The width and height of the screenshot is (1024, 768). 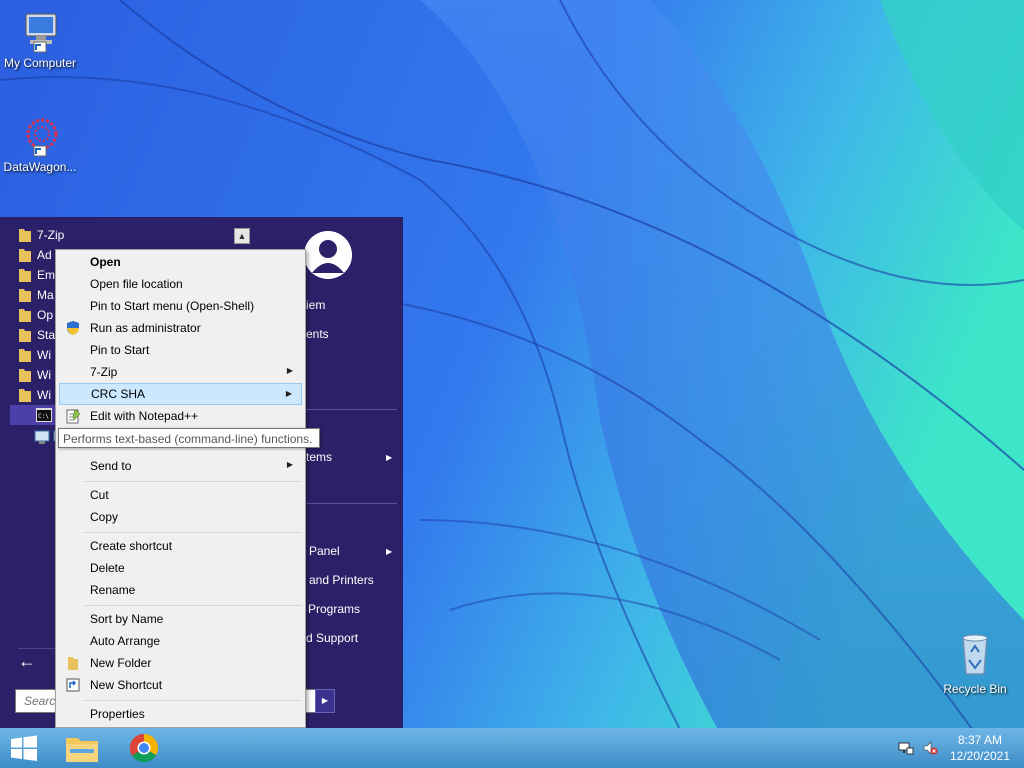 What do you see at coordinates (180, 495) in the screenshot?
I see `menu-item-cut: Cut` at bounding box center [180, 495].